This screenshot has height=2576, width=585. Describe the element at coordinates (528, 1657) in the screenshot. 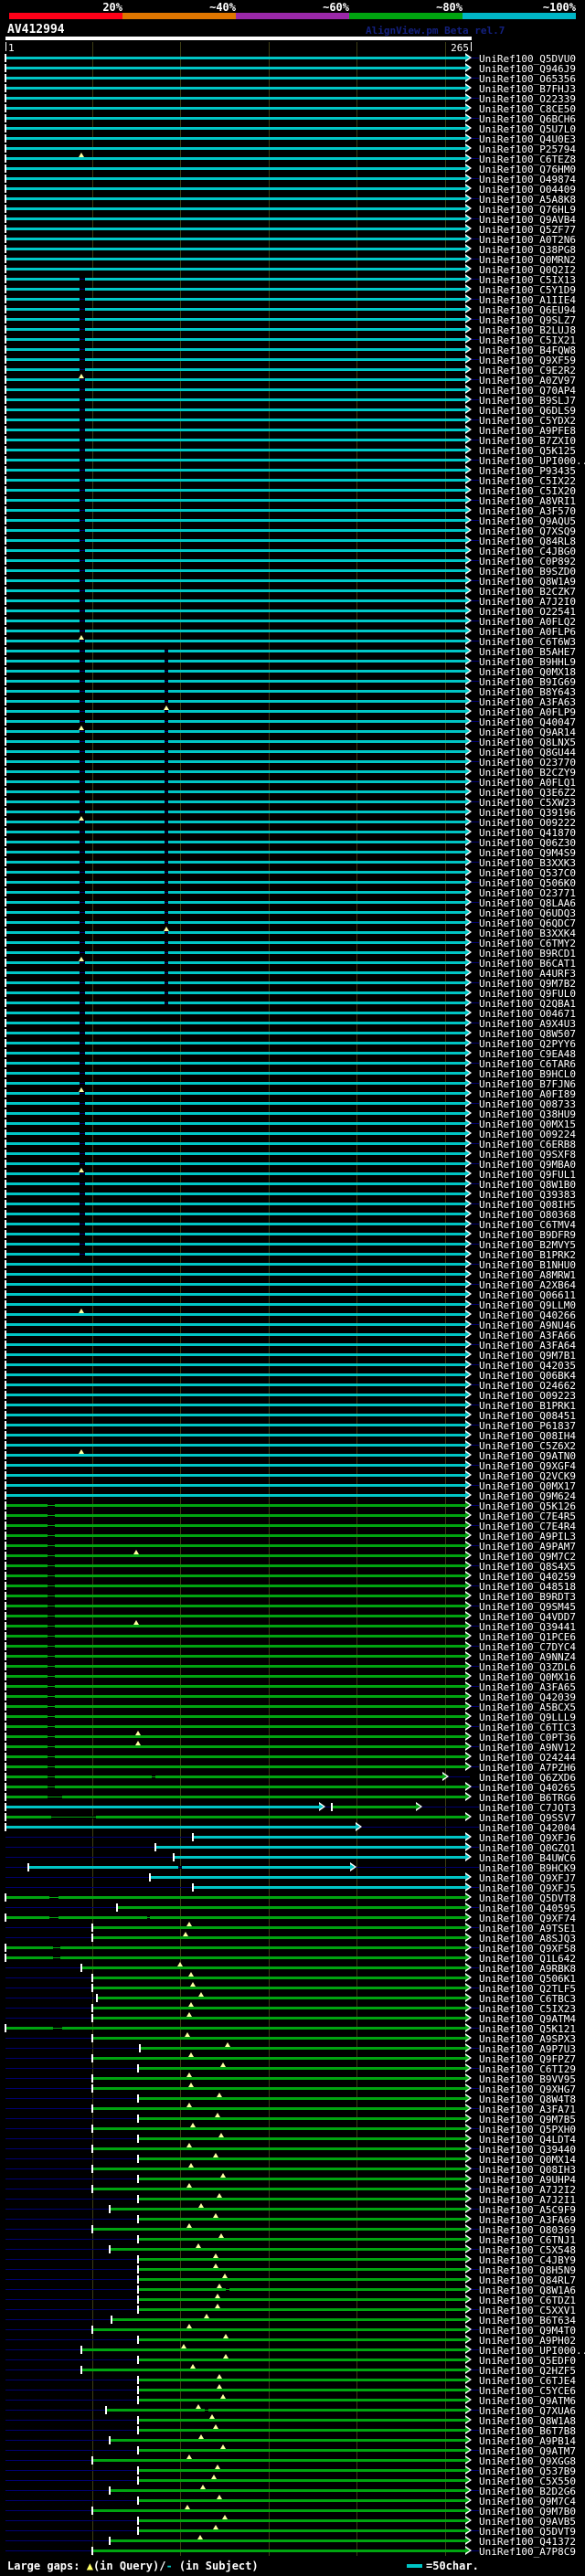

I see `hit-label: UniRef100_A9NNZ4` at that location.